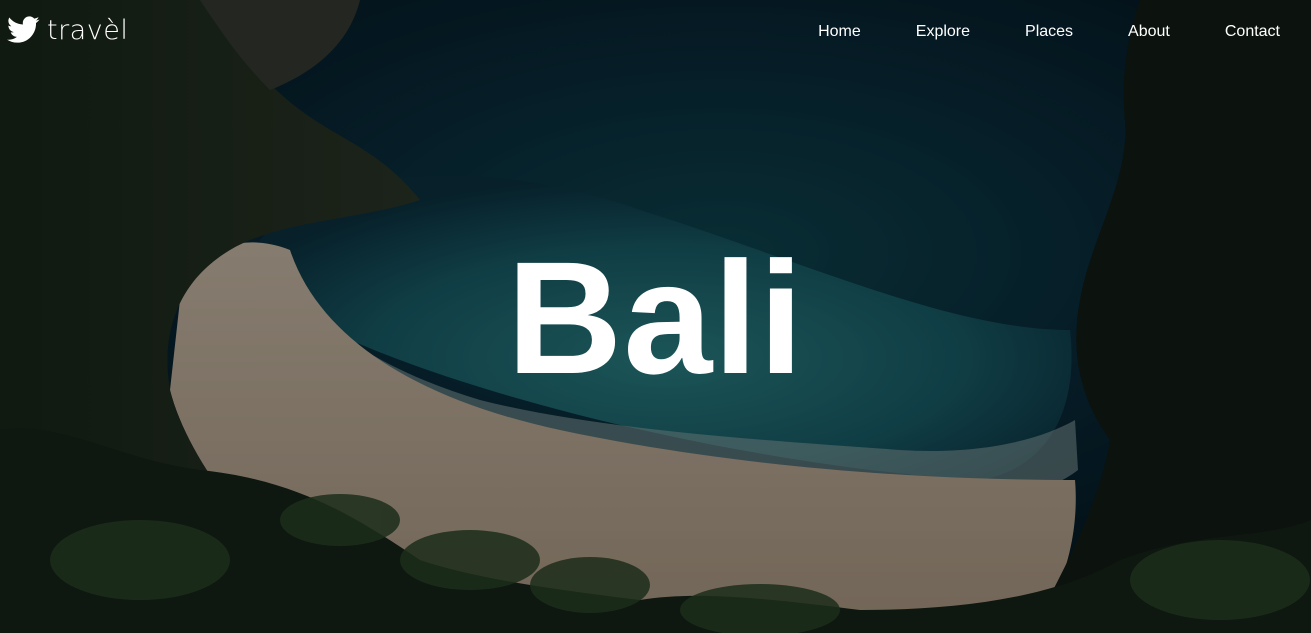  What do you see at coordinates (1121, 32) in the screenshot?
I see `nav-link-about: About` at bounding box center [1121, 32].